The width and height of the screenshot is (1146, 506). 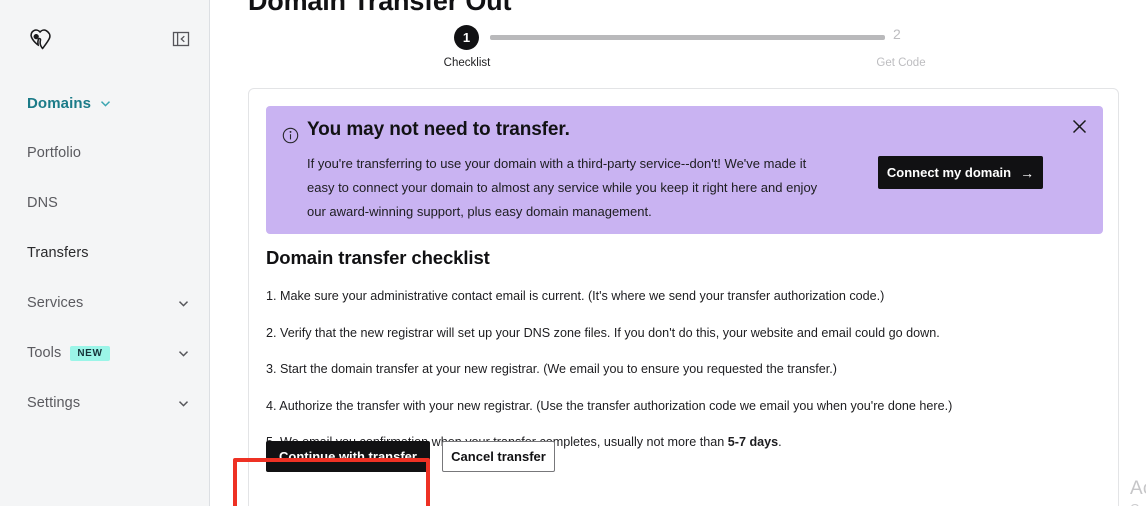 What do you see at coordinates (949, 172) in the screenshot?
I see `connect-my-domain-label: Connect my domain` at bounding box center [949, 172].